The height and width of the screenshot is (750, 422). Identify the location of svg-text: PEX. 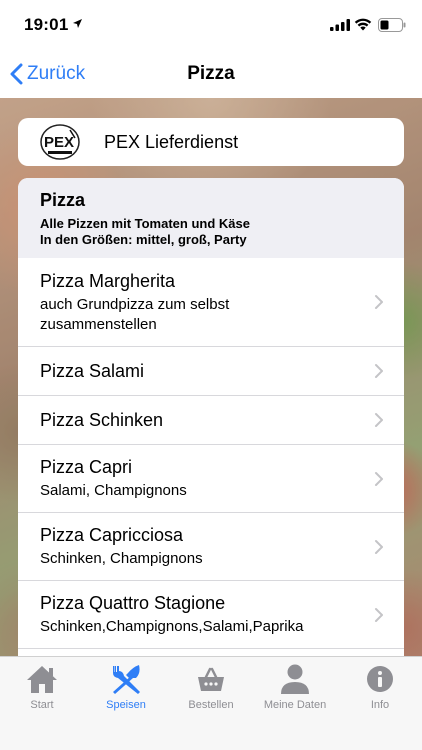
(59, 142).